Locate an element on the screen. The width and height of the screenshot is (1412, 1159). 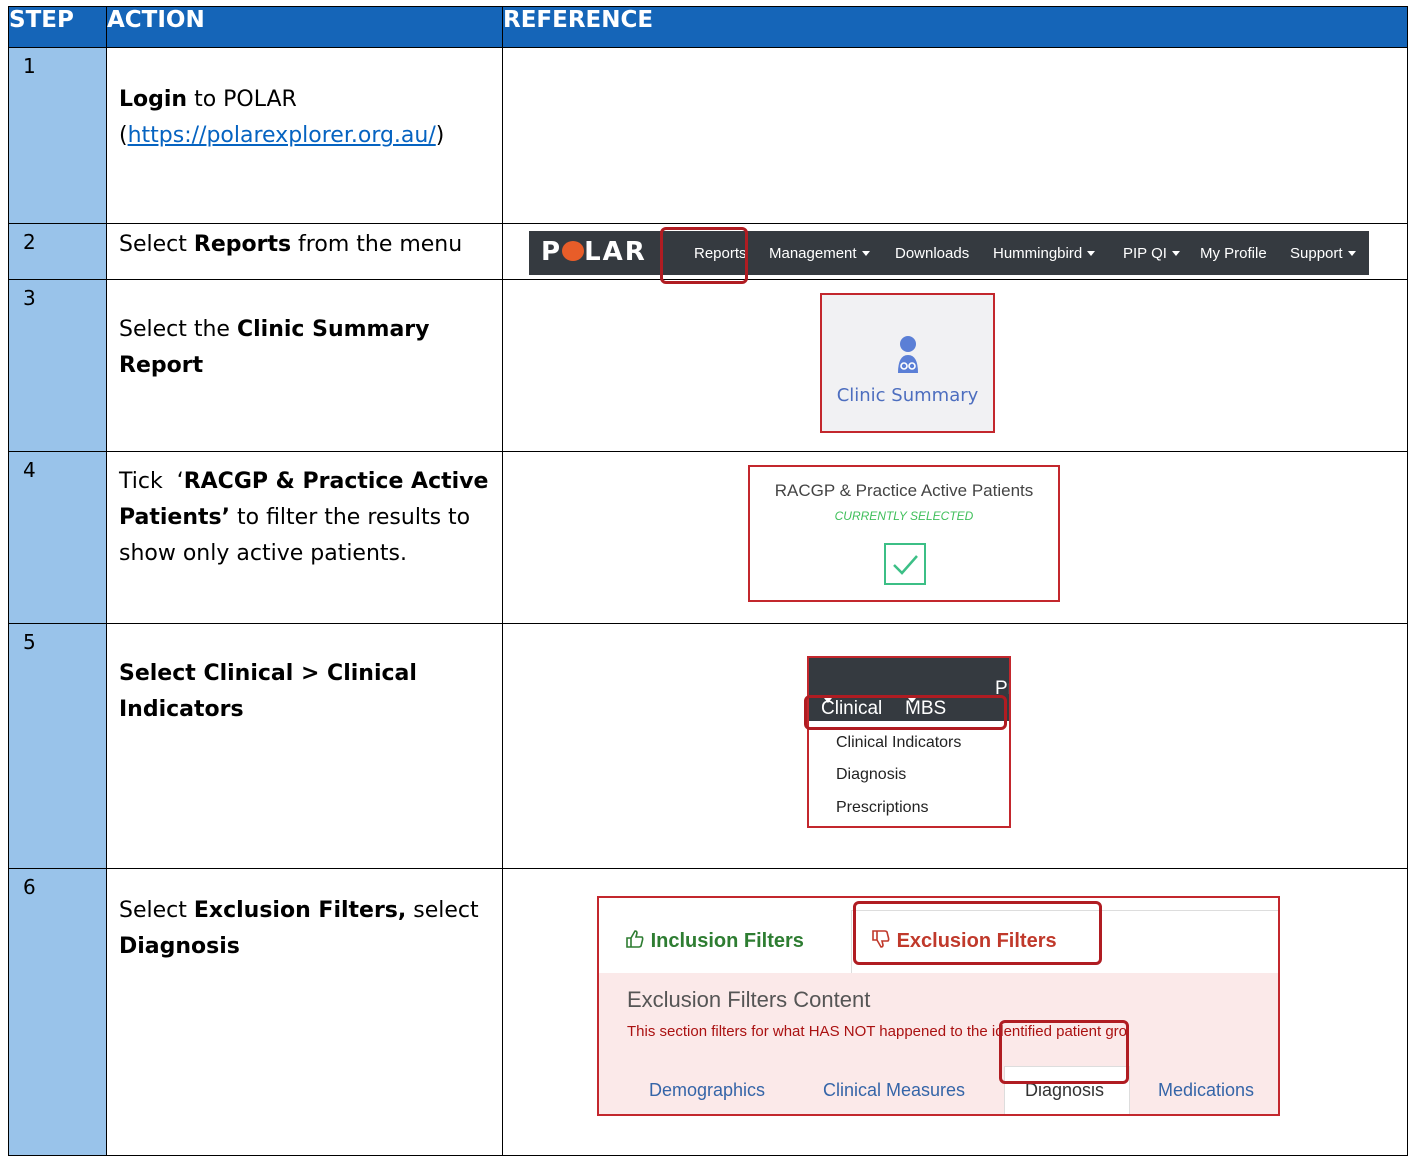
action-text: Select the is located at coordinates (178, 329).